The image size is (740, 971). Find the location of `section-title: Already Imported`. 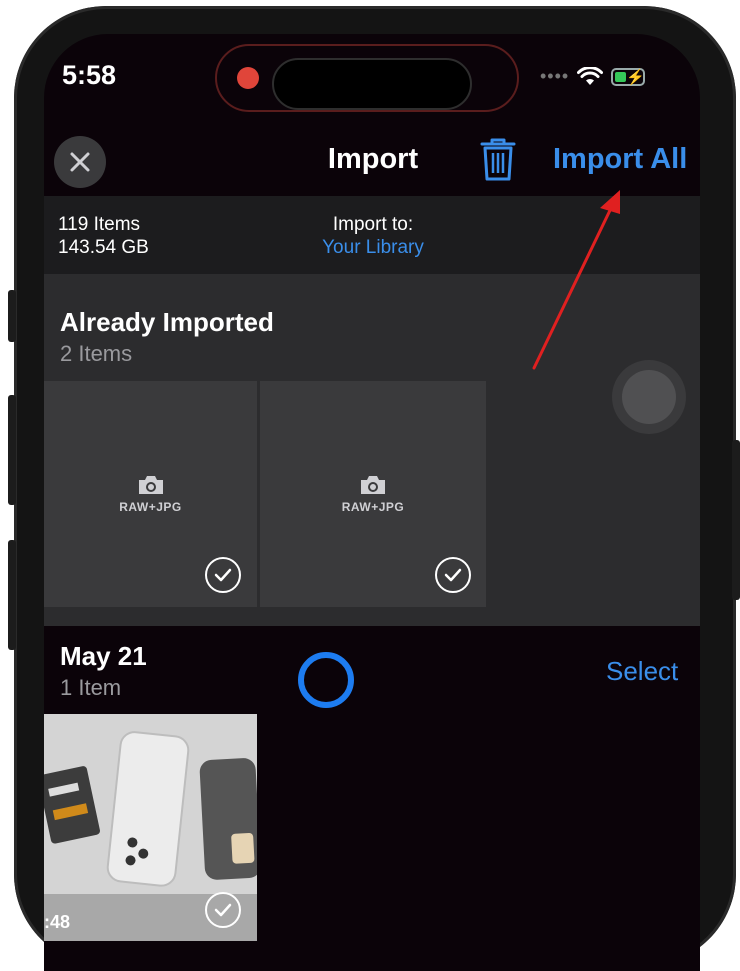

section-title: Already Imported is located at coordinates (167, 322).